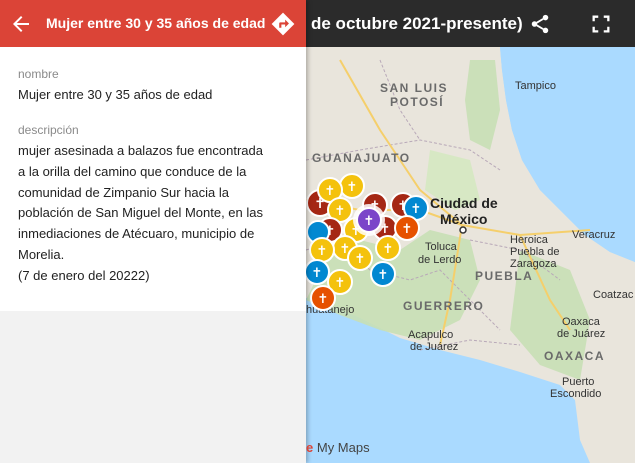  What do you see at coordinates (136, 234) in the screenshot?
I see `description-line: inmediaciones de Atécuaro, municipio de` at bounding box center [136, 234].